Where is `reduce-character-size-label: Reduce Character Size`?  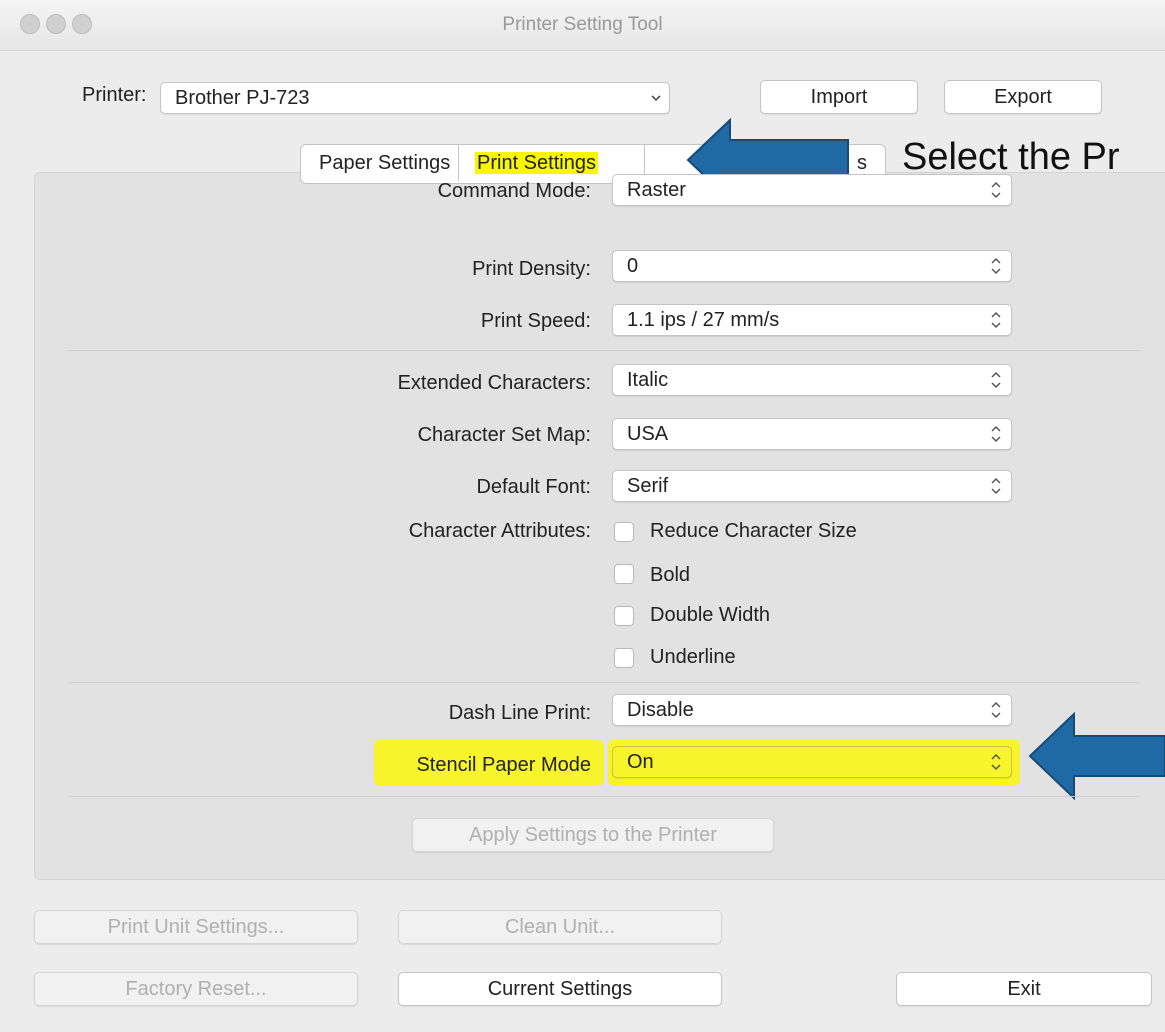 reduce-character-size-label: Reduce Character Size is located at coordinates (753, 531).